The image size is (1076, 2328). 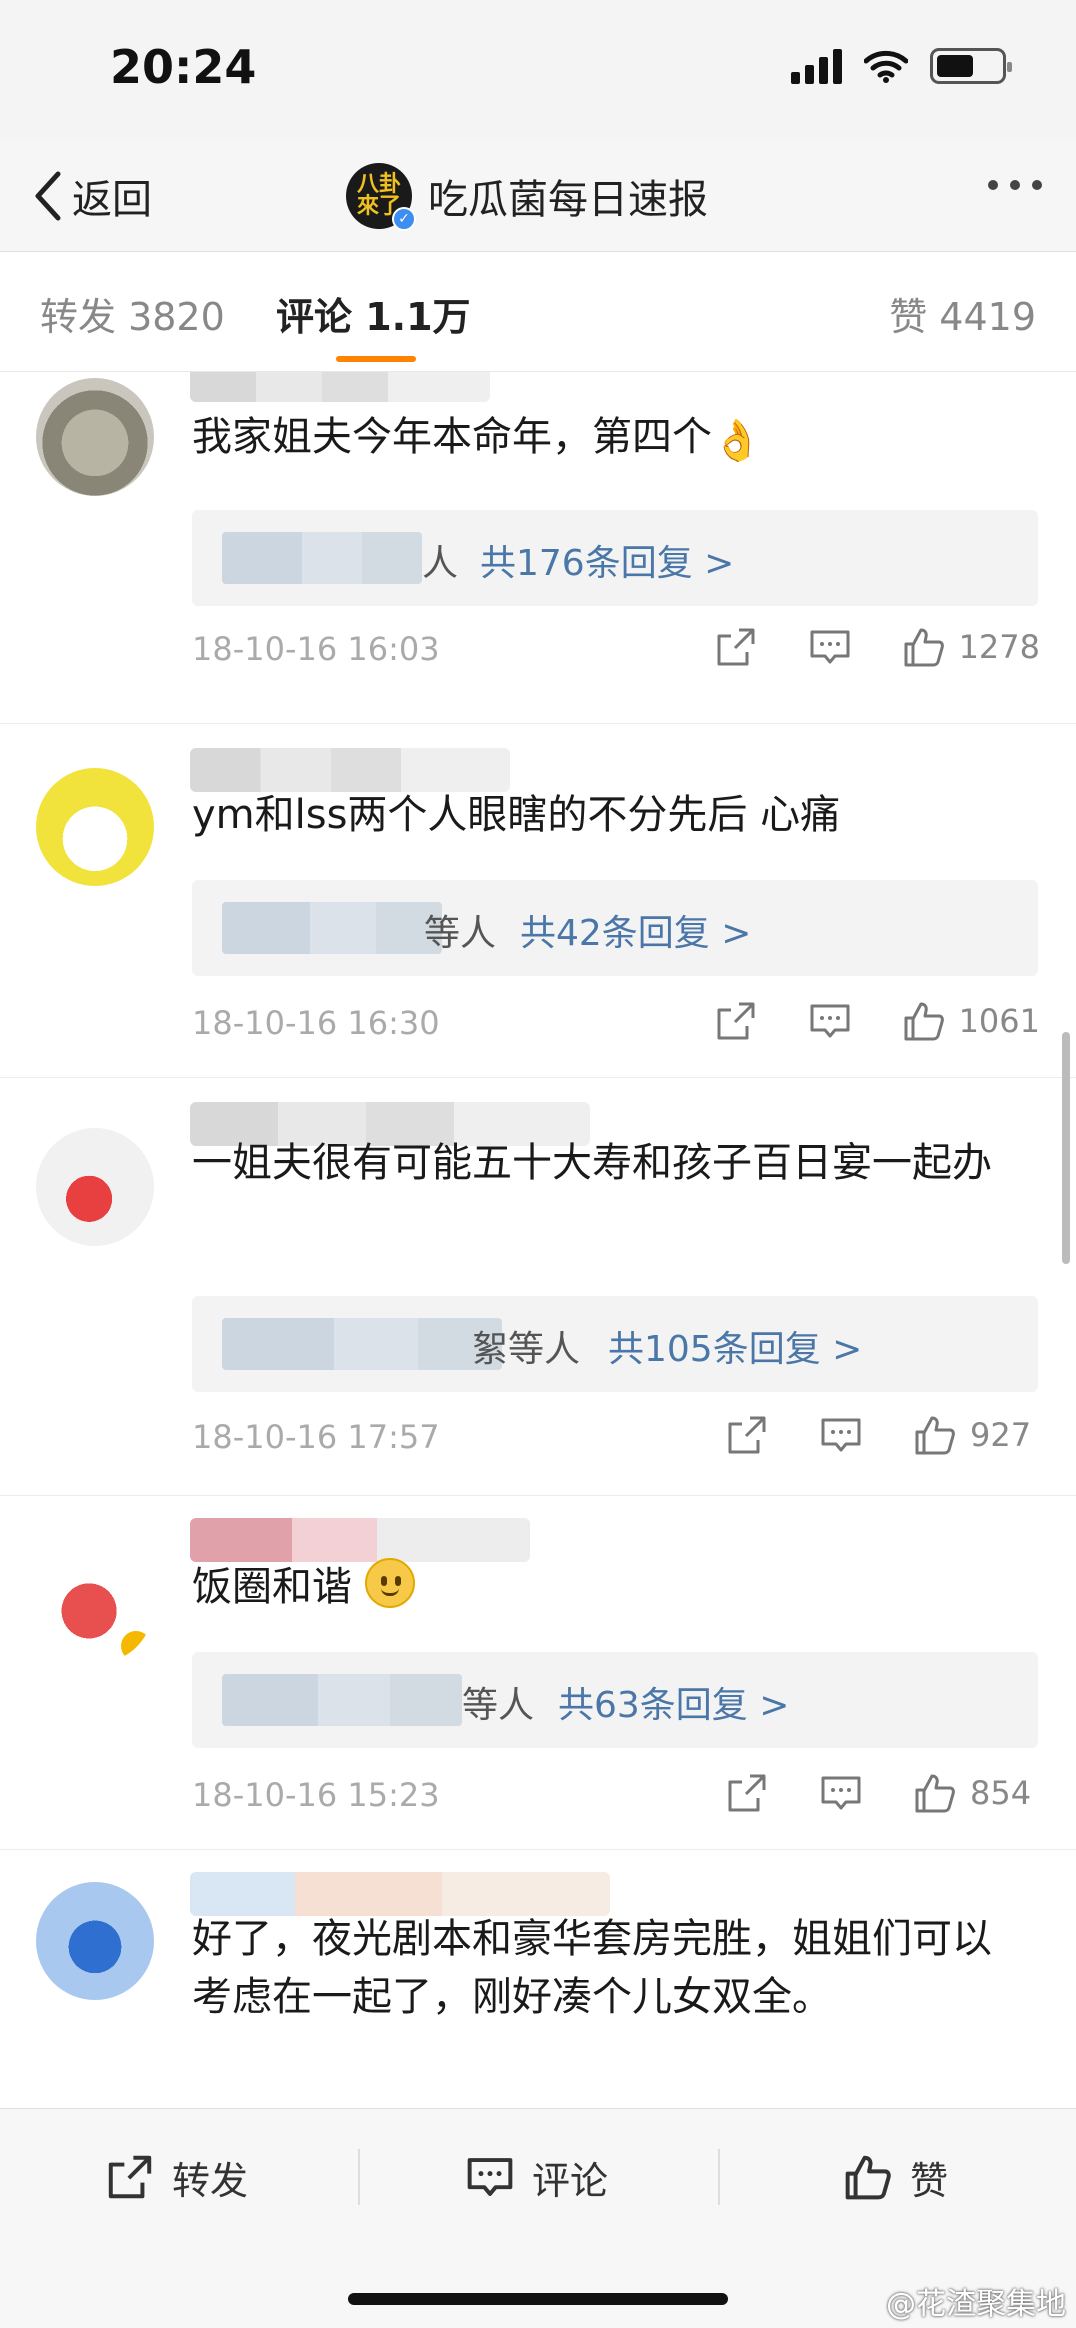 I want to click on account-avatar: 八卦 來了 ✓, so click(x=381, y=197).